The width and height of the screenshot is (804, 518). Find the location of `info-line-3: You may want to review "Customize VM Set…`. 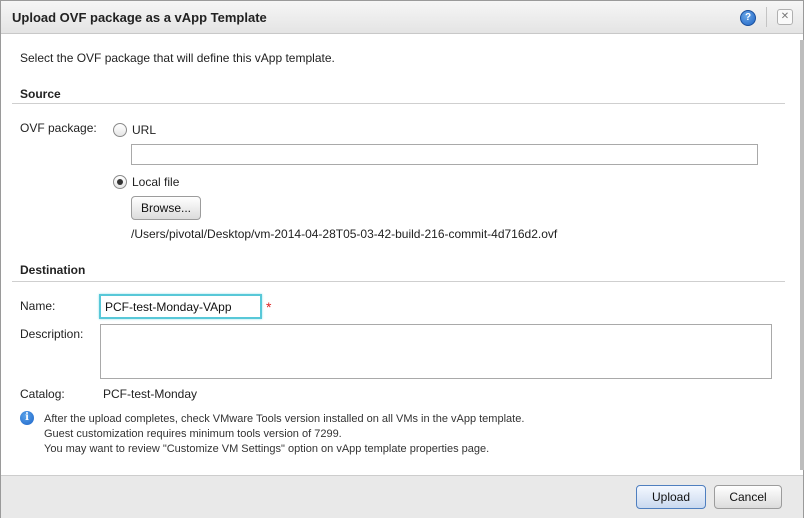

info-line-3: You may want to review "Customize VM Set… is located at coordinates (267, 449).